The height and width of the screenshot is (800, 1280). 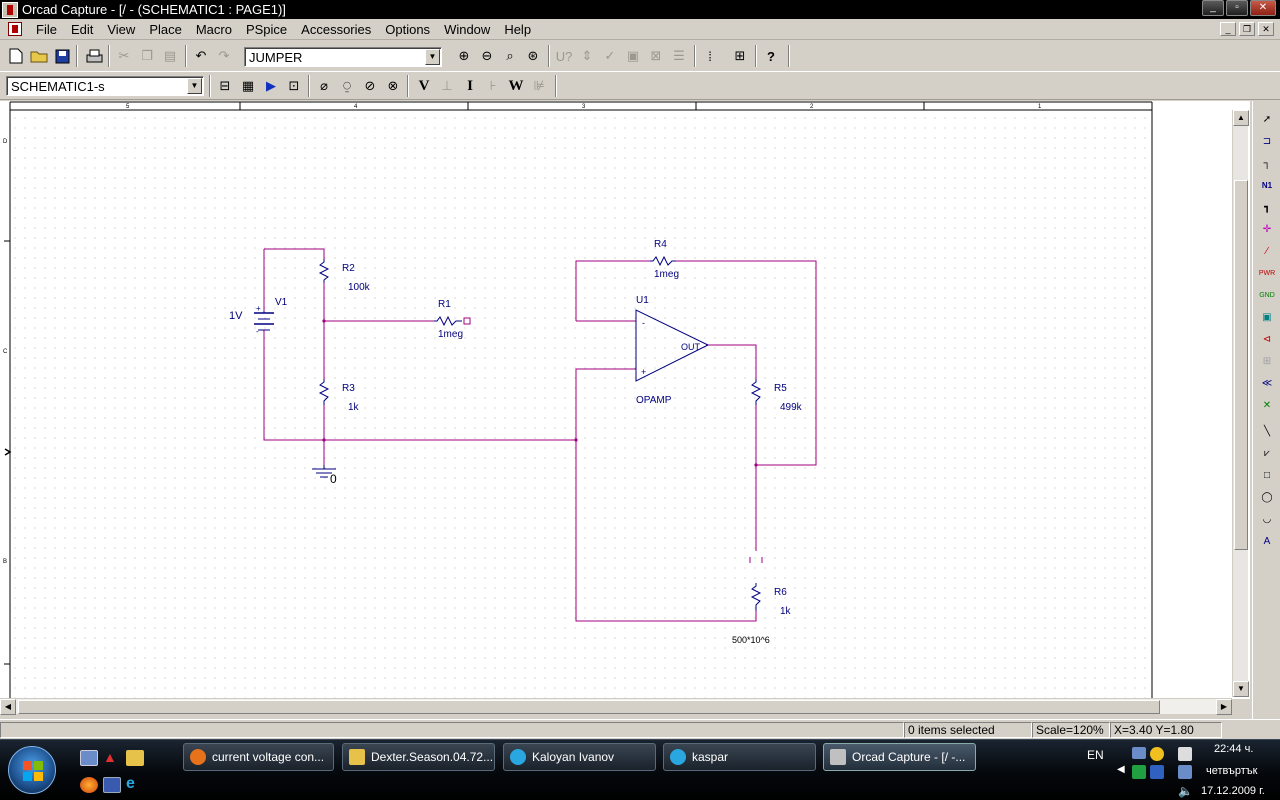 What do you see at coordinates (1267, 317) in the screenshot?
I see `place-hierarchical-block-icon: ▣` at bounding box center [1267, 317].